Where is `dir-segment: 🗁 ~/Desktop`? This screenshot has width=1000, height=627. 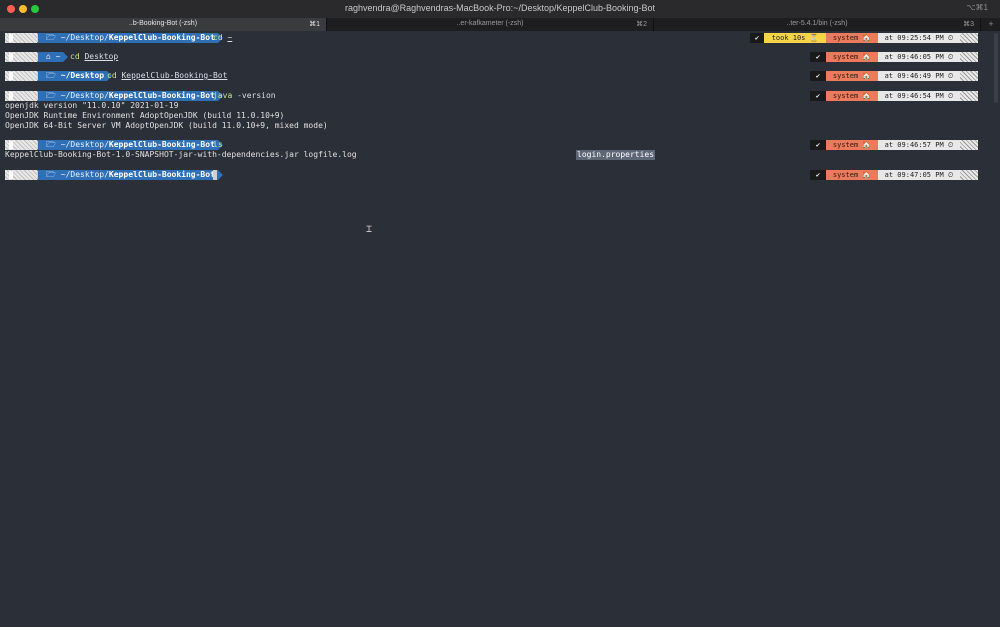 dir-segment: 🗁 ~/Desktop is located at coordinates (75, 76).